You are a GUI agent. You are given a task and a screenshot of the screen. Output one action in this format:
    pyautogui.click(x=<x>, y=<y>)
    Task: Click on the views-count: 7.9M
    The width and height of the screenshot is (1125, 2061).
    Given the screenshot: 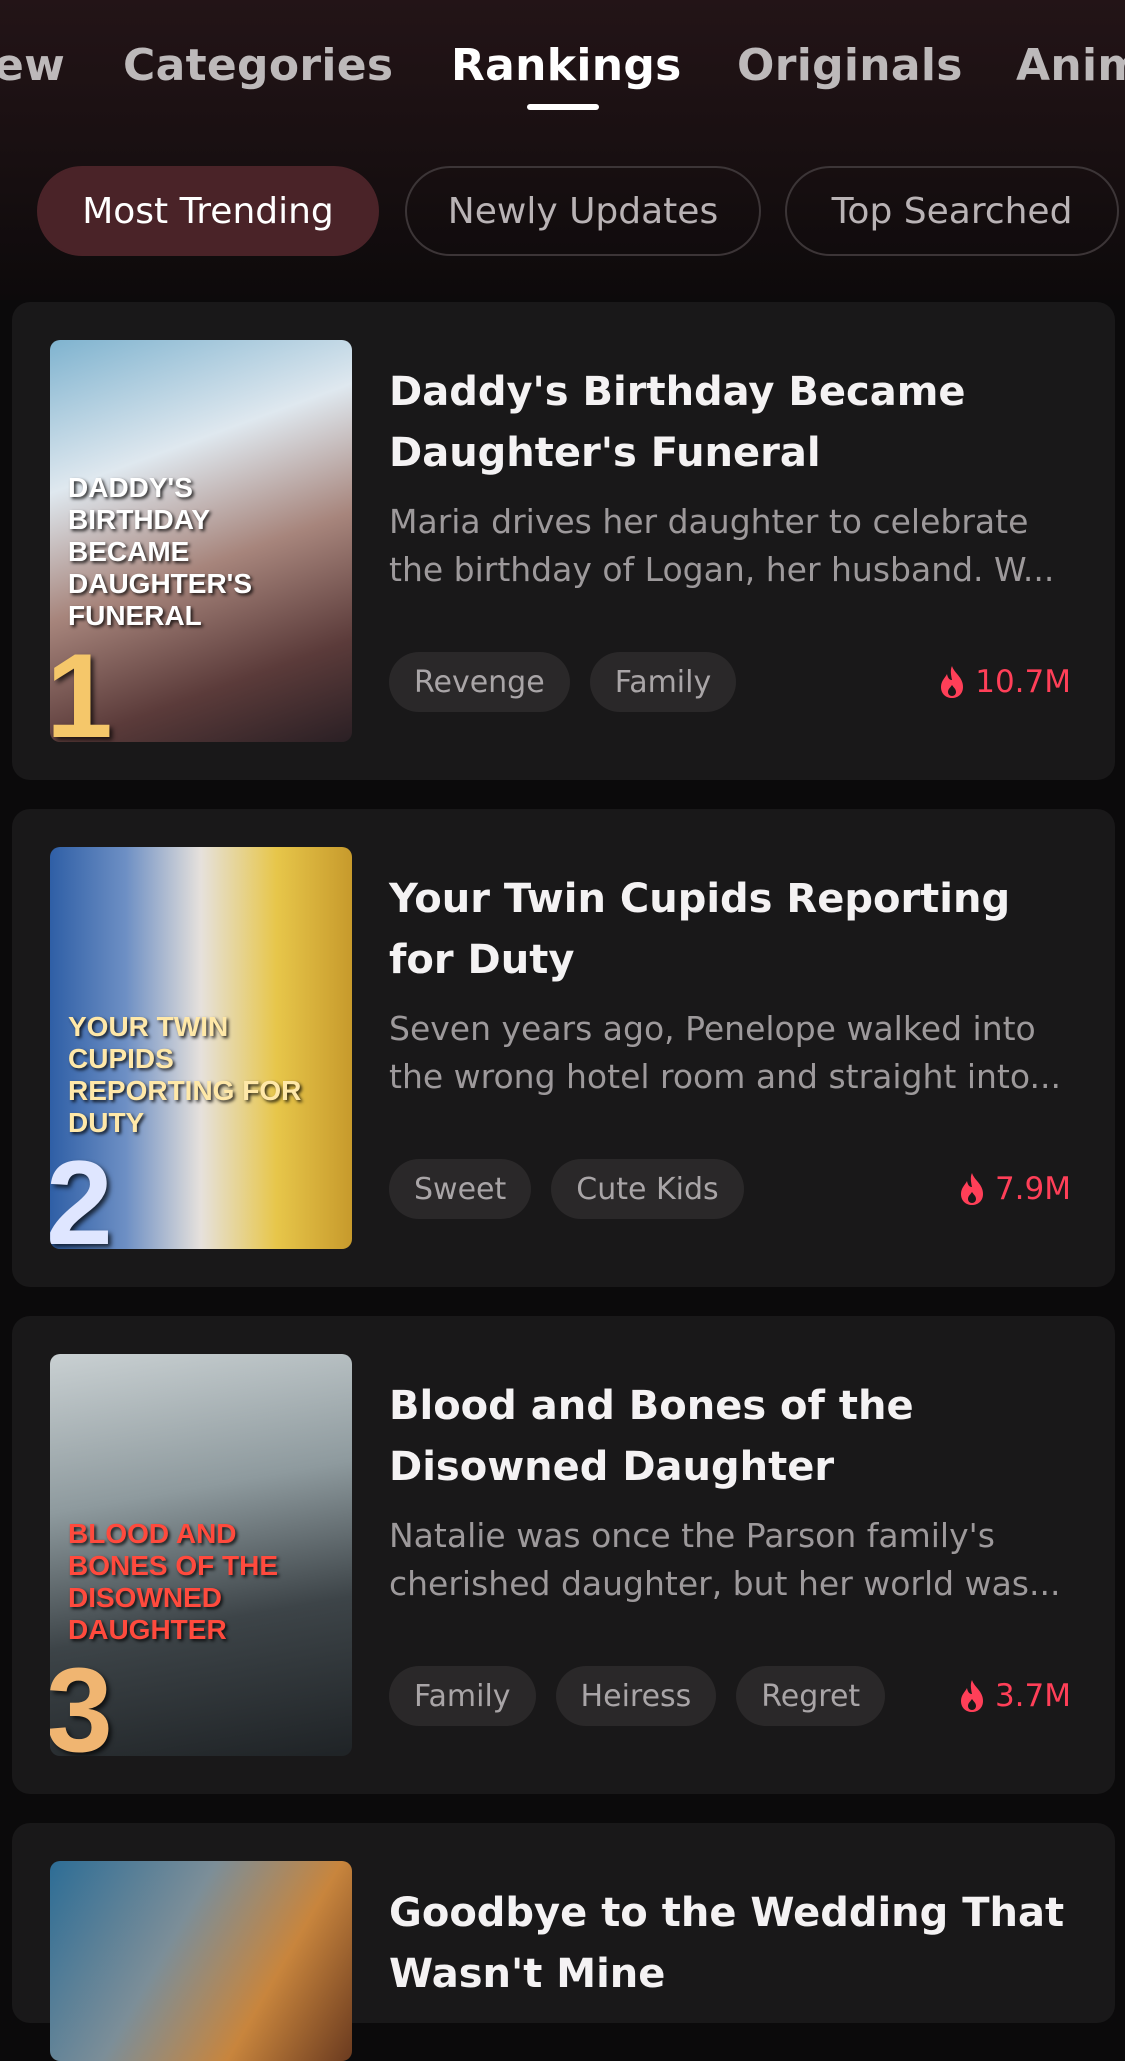 What is the action you would take?
    pyautogui.click(x=1014, y=1189)
    